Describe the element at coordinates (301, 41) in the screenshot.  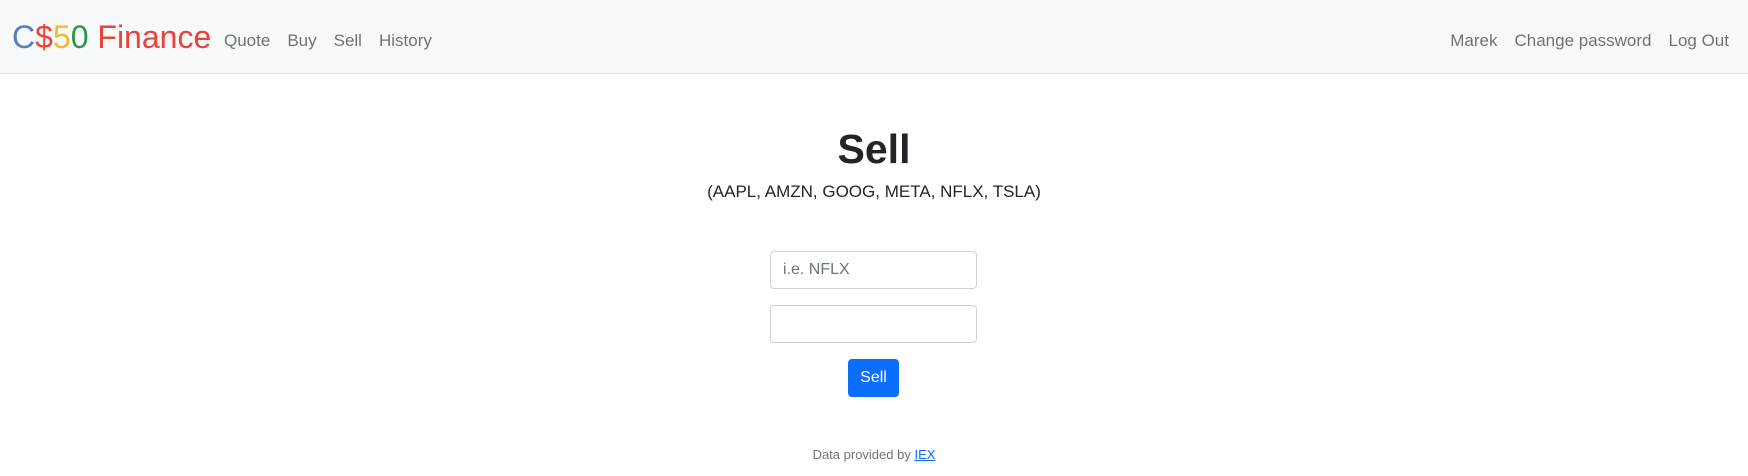
I see `nav-link-buy: Buy` at that location.